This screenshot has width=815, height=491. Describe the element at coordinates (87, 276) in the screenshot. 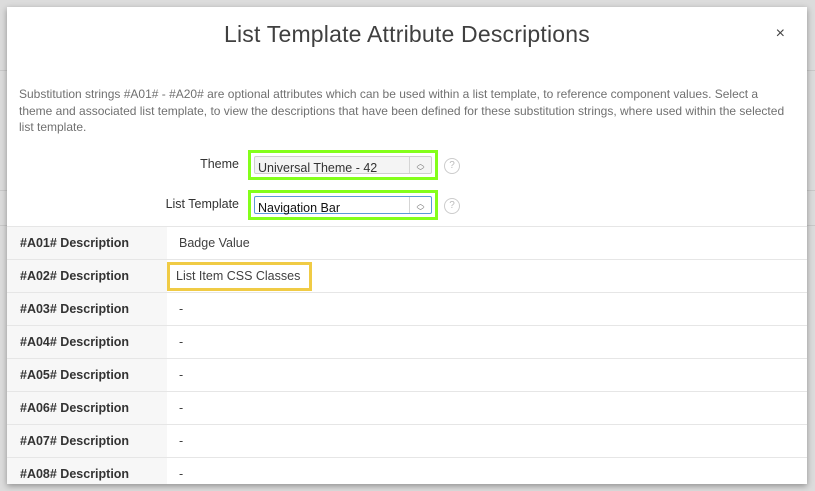

I see `row-key: #A02# Description` at that location.